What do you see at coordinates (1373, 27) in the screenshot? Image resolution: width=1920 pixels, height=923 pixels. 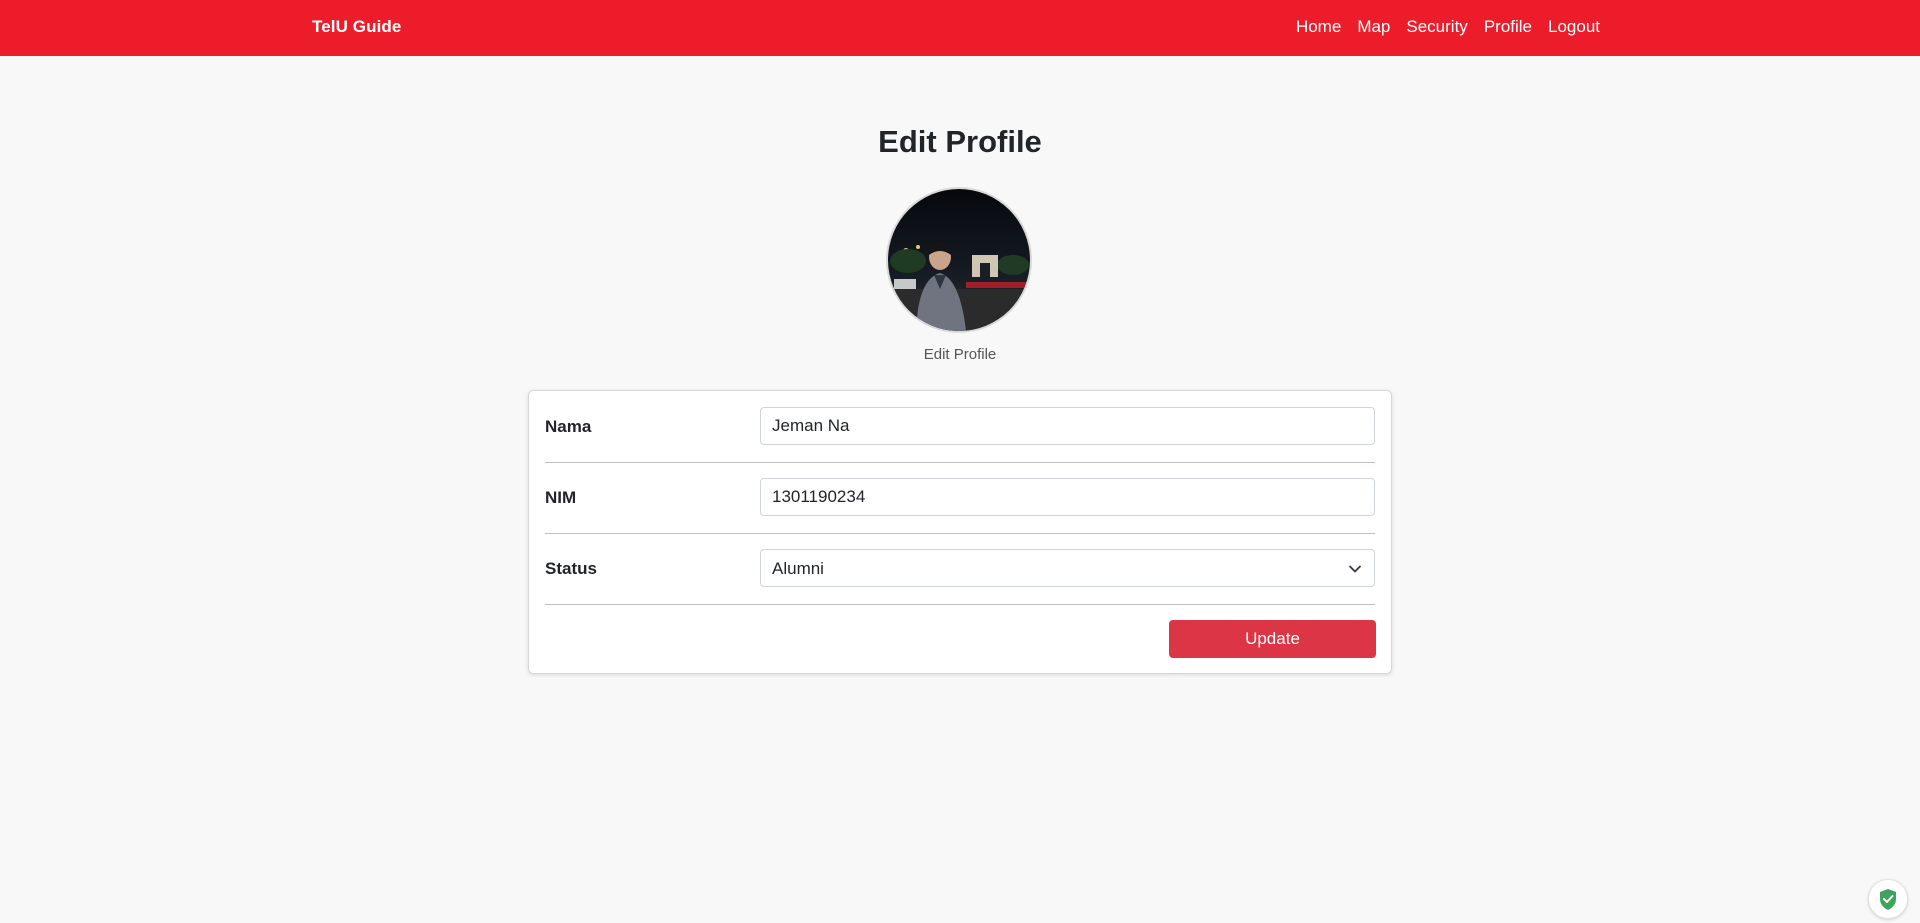 I see `nav-map-link: Map` at bounding box center [1373, 27].